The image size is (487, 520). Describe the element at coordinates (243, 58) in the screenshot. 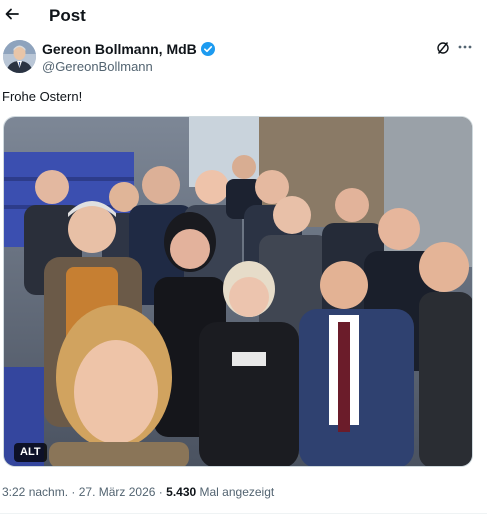

I see `author-row: Gereon Bollmann, MdB @GereonBollmann` at that location.